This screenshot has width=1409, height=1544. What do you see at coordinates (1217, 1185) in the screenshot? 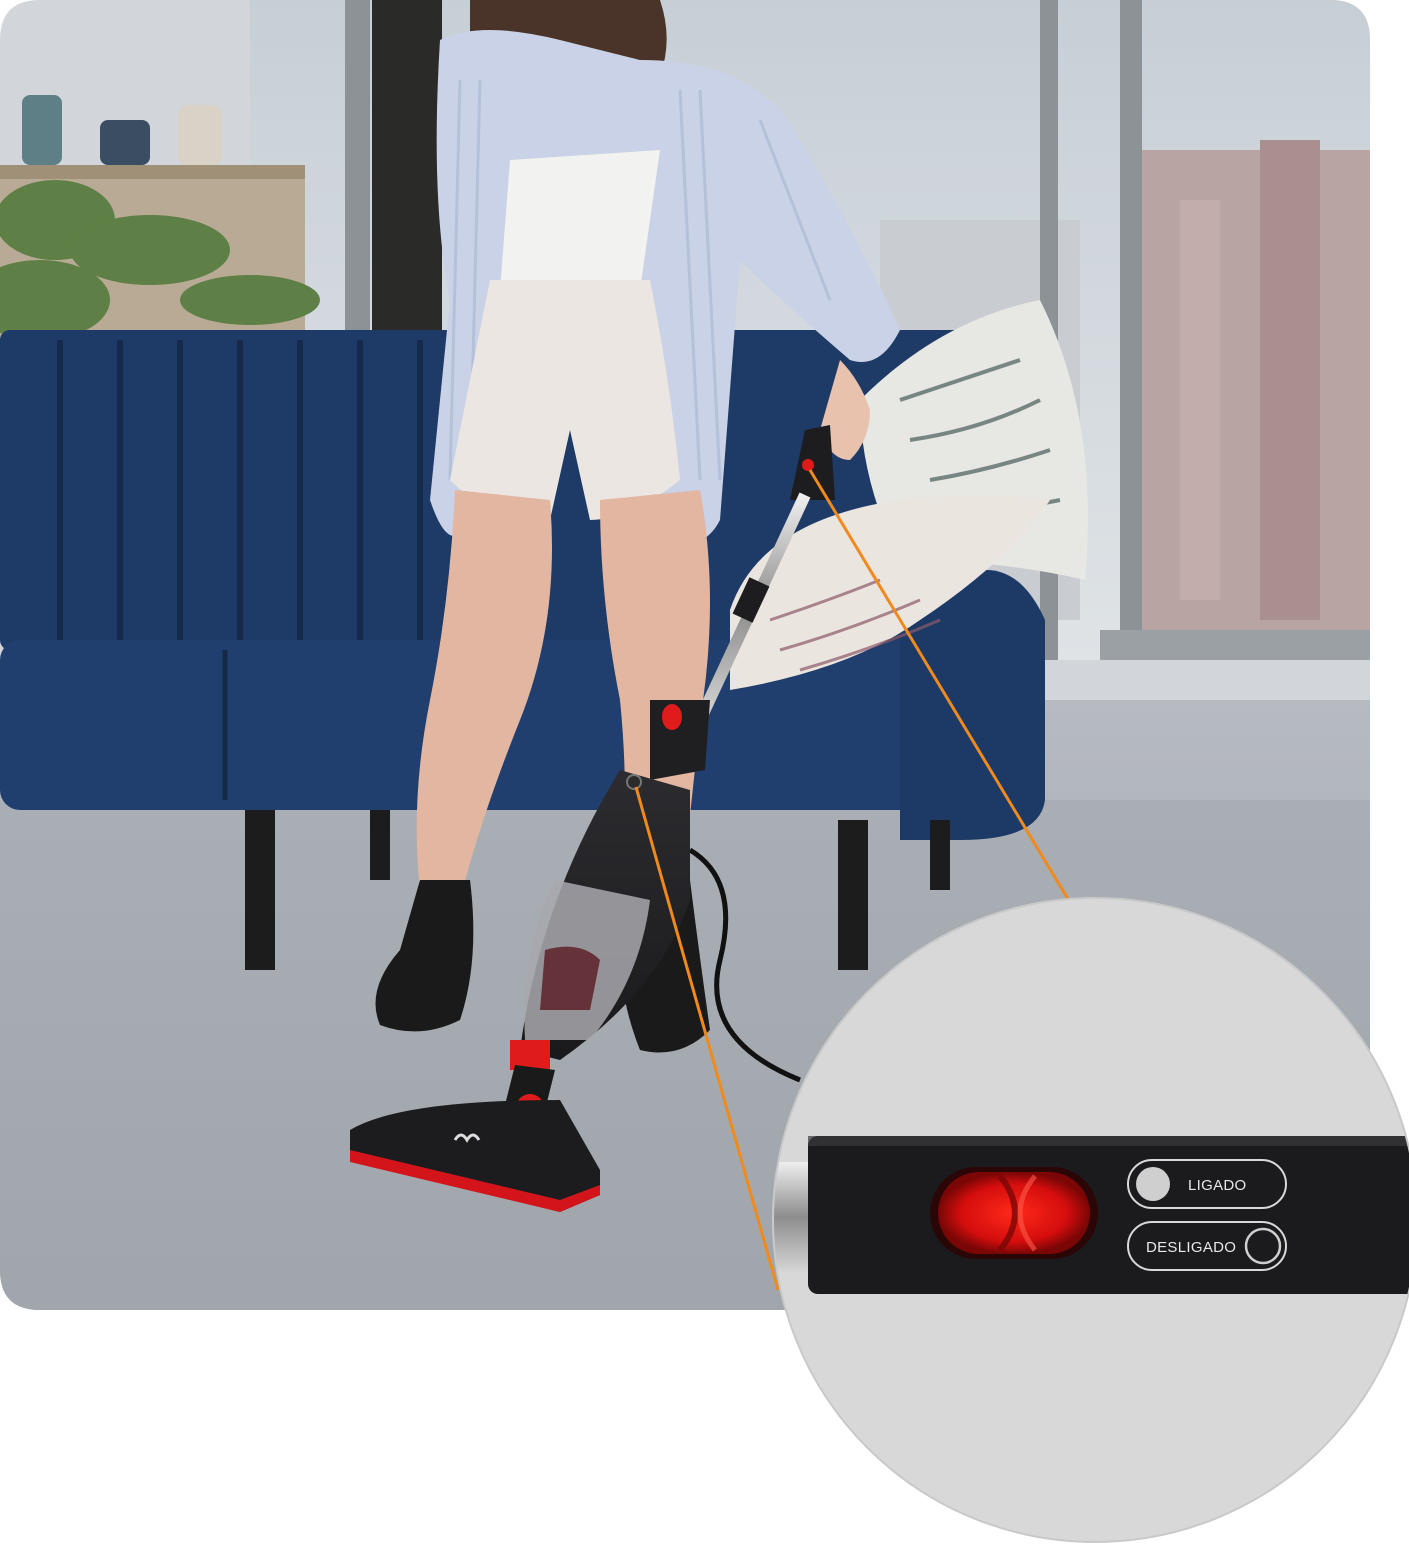
I see `on-label: LIGADO` at bounding box center [1217, 1185].